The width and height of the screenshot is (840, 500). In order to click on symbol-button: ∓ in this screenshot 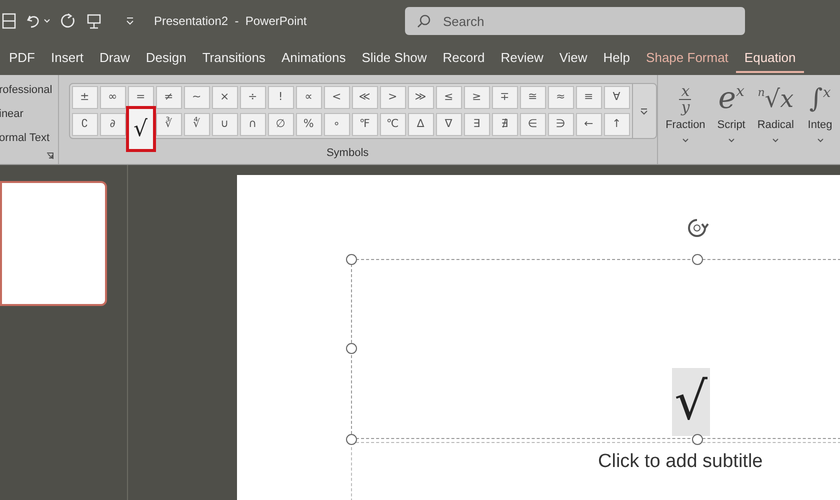, I will do `click(505, 97)`.